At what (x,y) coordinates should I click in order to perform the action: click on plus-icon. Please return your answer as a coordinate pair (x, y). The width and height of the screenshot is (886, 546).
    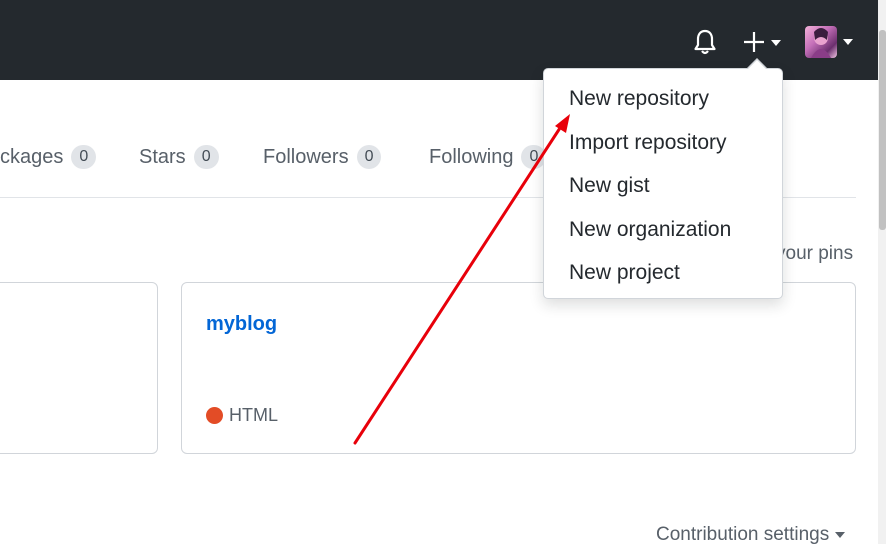
    Looking at the image, I should click on (754, 42).